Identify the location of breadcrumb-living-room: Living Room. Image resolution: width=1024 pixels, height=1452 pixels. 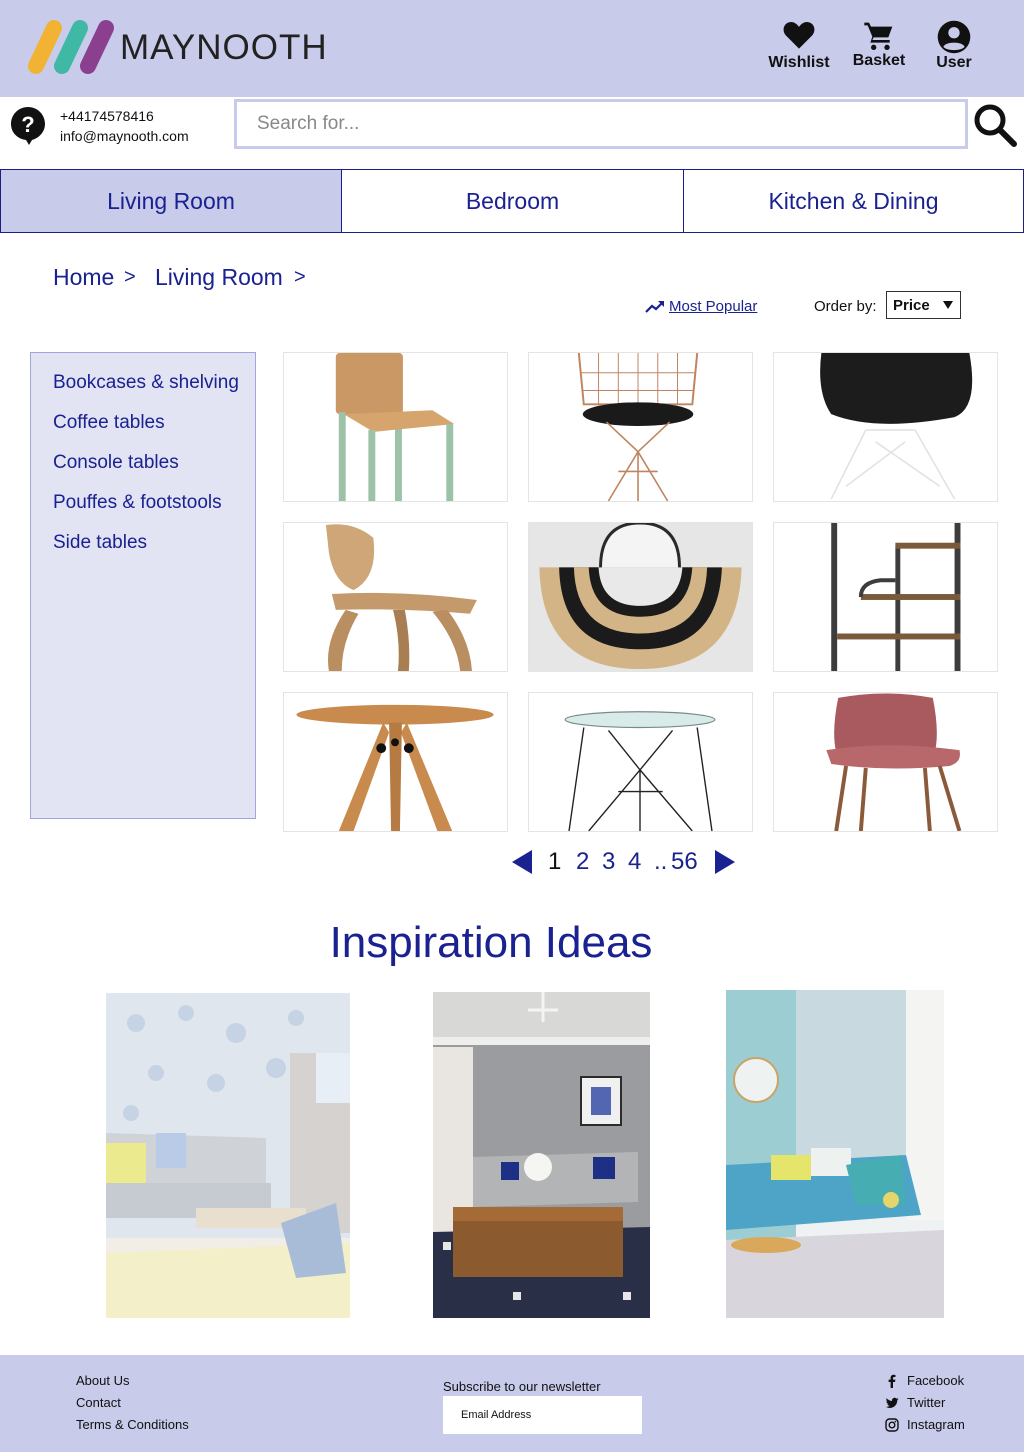
(219, 277).